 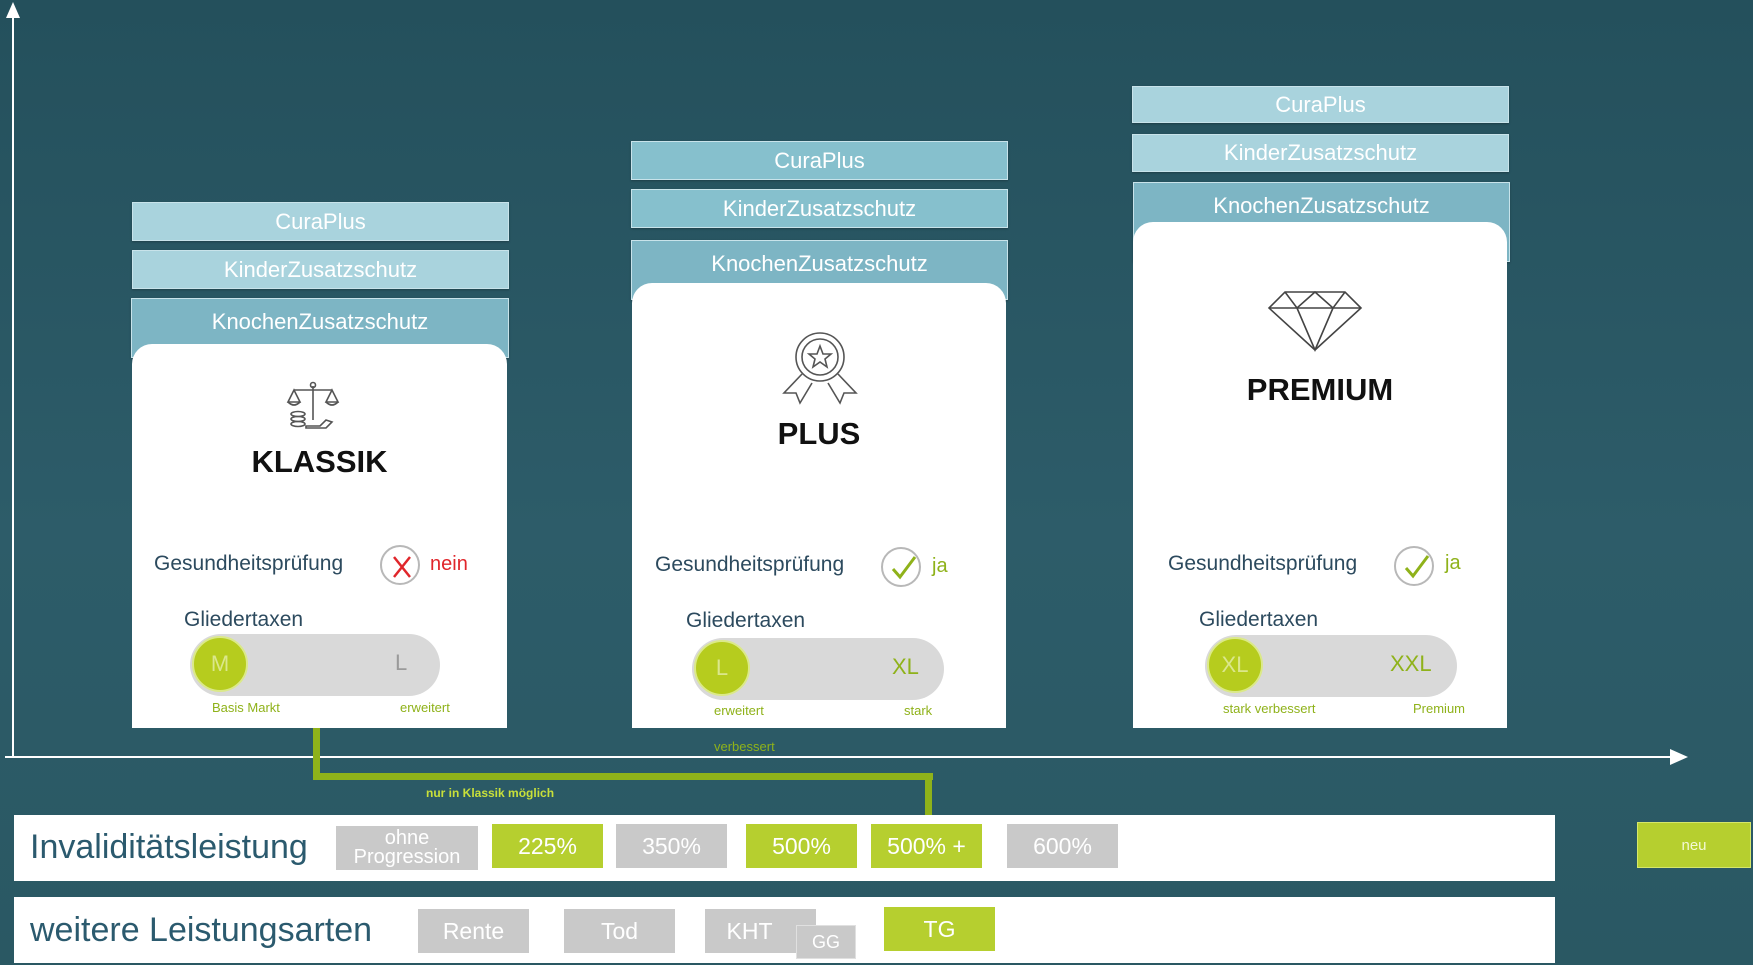 What do you see at coordinates (1439, 708) in the screenshot?
I see `slider-right-caption: Premium` at bounding box center [1439, 708].